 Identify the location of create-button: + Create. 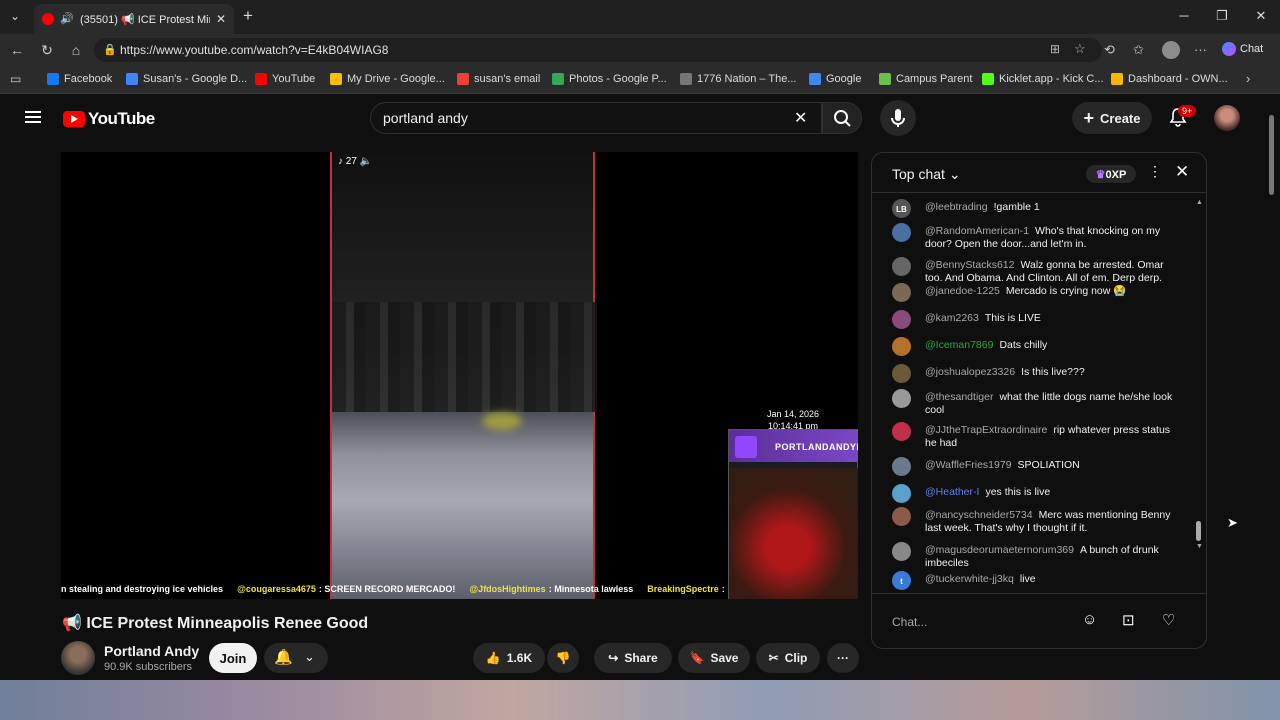
(1112, 118).